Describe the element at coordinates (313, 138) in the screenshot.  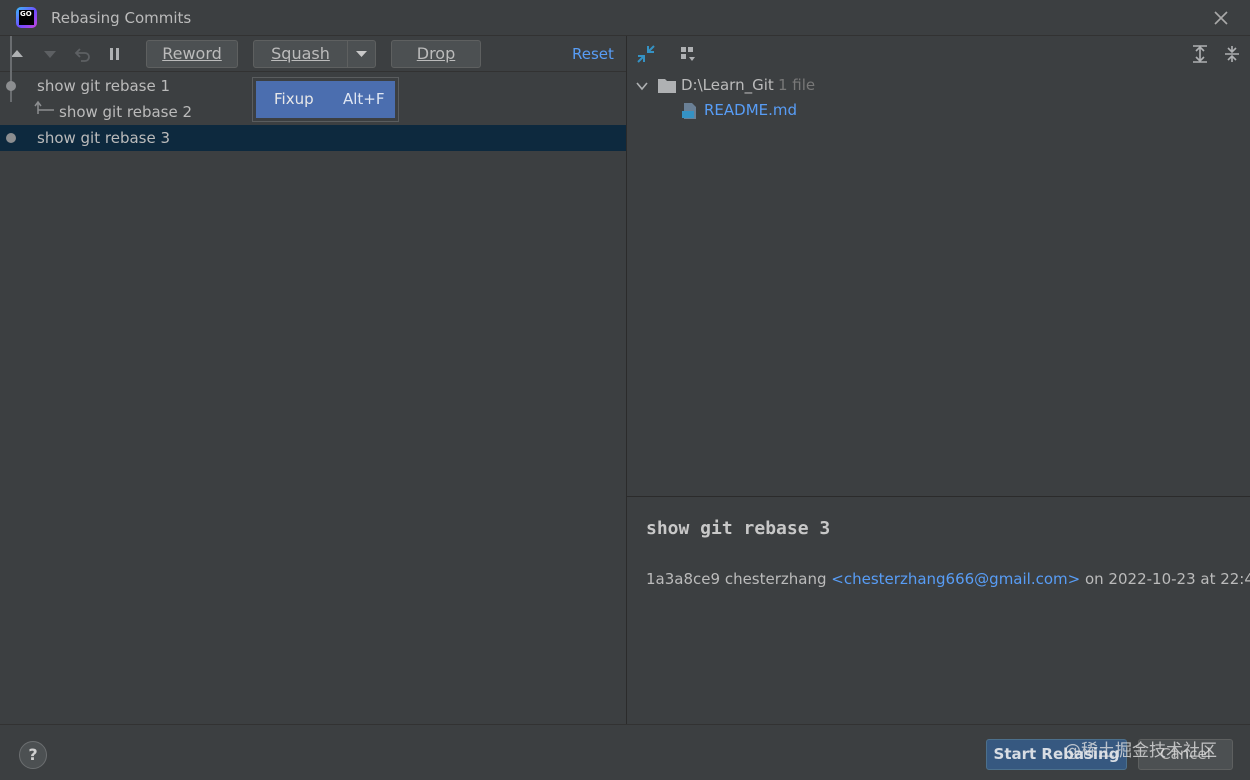
I see `commit-row-3: show git rebase 3` at that location.